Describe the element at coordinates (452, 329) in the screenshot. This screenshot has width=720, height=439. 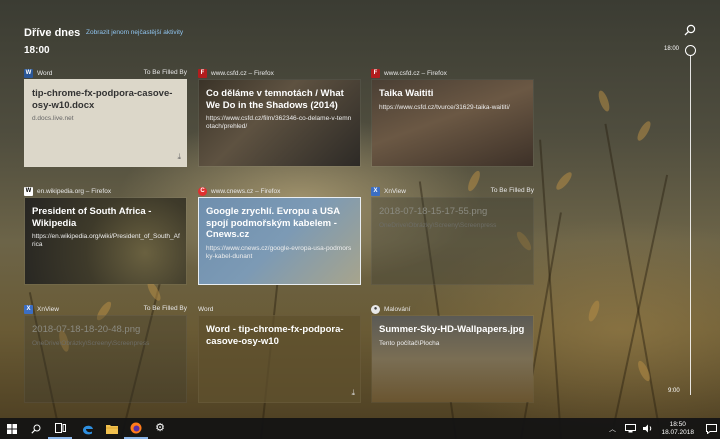
I see `card-title: Summer-Sky-HD-Wallpapers.jpg` at that location.